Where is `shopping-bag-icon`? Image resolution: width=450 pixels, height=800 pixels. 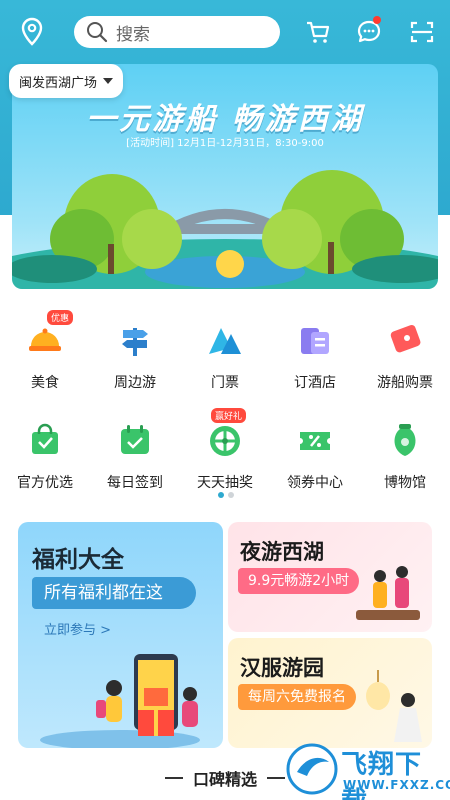 shopping-bag-icon is located at coordinates (45, 440).